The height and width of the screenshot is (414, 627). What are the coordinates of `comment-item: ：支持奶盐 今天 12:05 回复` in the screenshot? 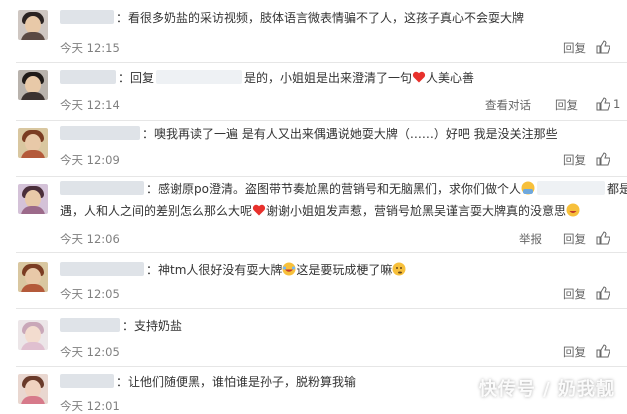 It's located at (313, 337).